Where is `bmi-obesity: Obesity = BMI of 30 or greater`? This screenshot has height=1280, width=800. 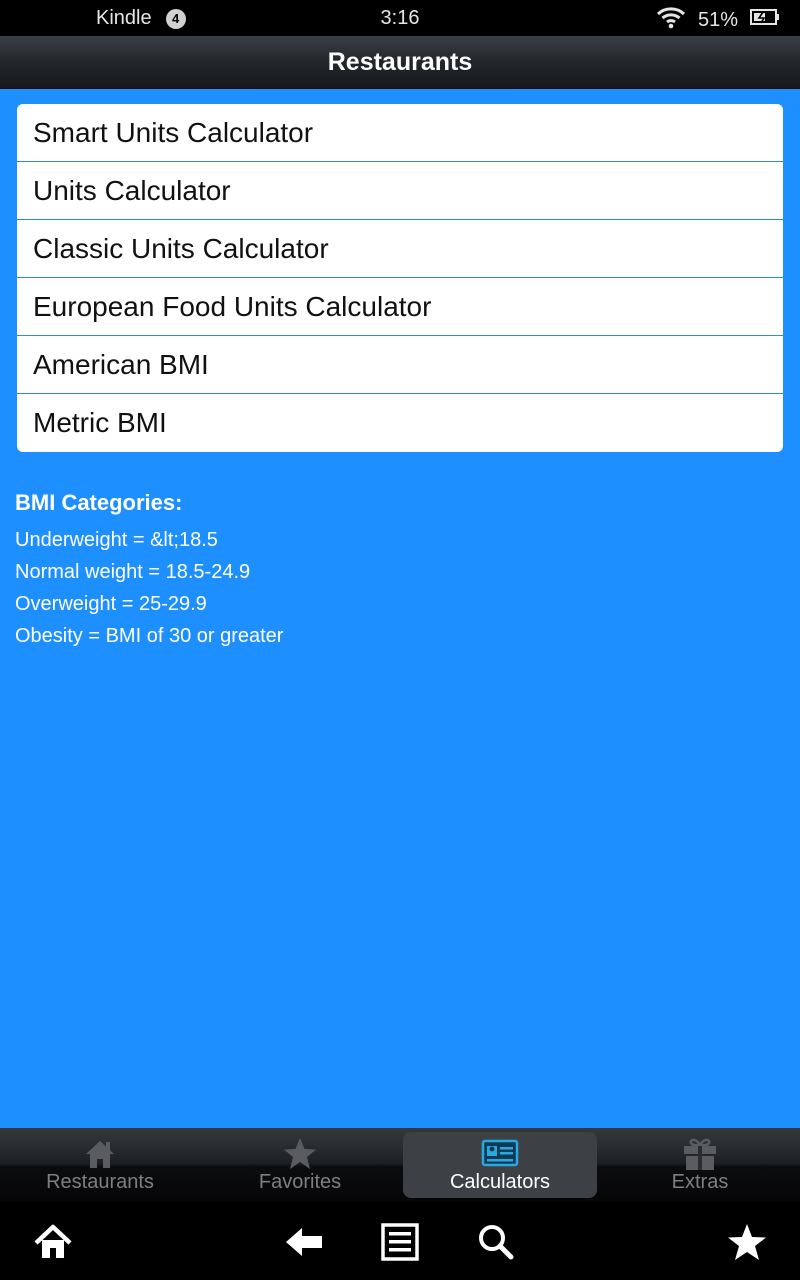 bmi-obesity: Obesity = BMI of 30 or greater is located at coordinates (149, 636).